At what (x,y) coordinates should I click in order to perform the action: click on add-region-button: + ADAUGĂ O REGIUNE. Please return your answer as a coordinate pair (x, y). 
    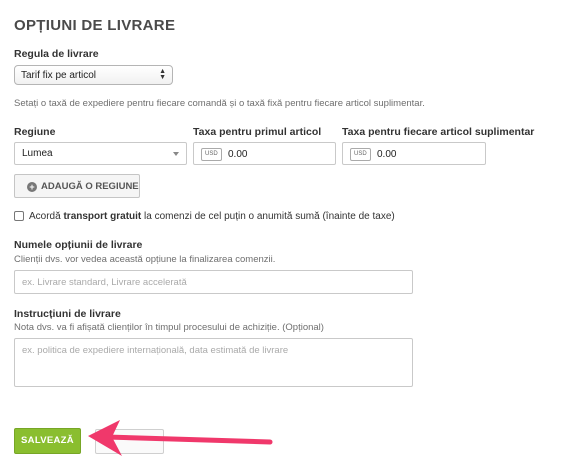
    Looking at the image, I should click on (77, 186).